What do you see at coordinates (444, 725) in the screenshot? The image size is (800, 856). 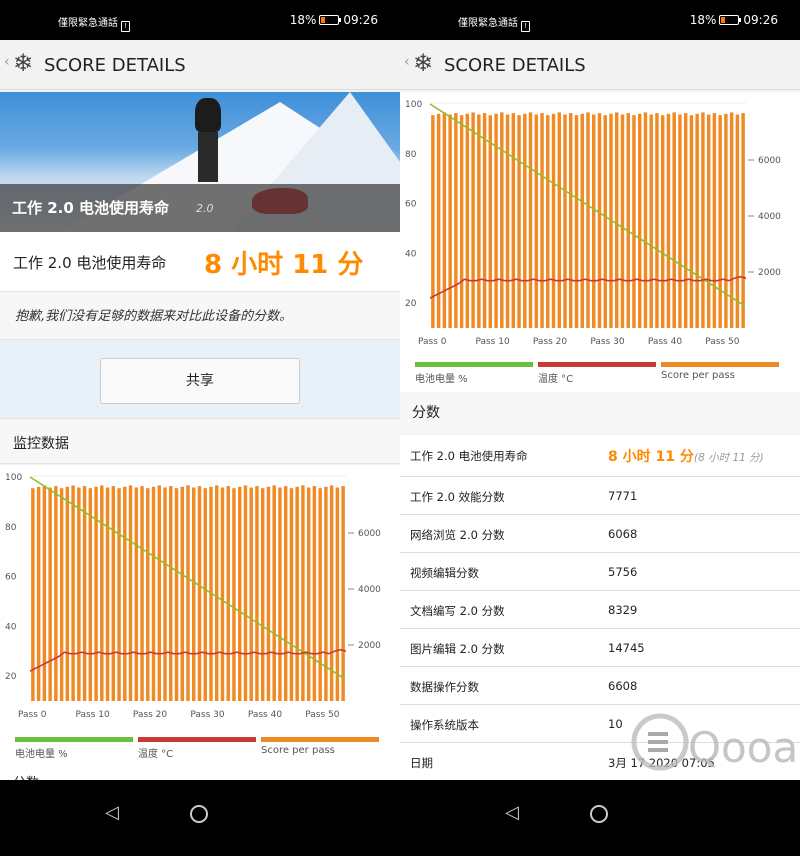 I see `row-key: 操作系统版本` at bounding box center [444, 725].